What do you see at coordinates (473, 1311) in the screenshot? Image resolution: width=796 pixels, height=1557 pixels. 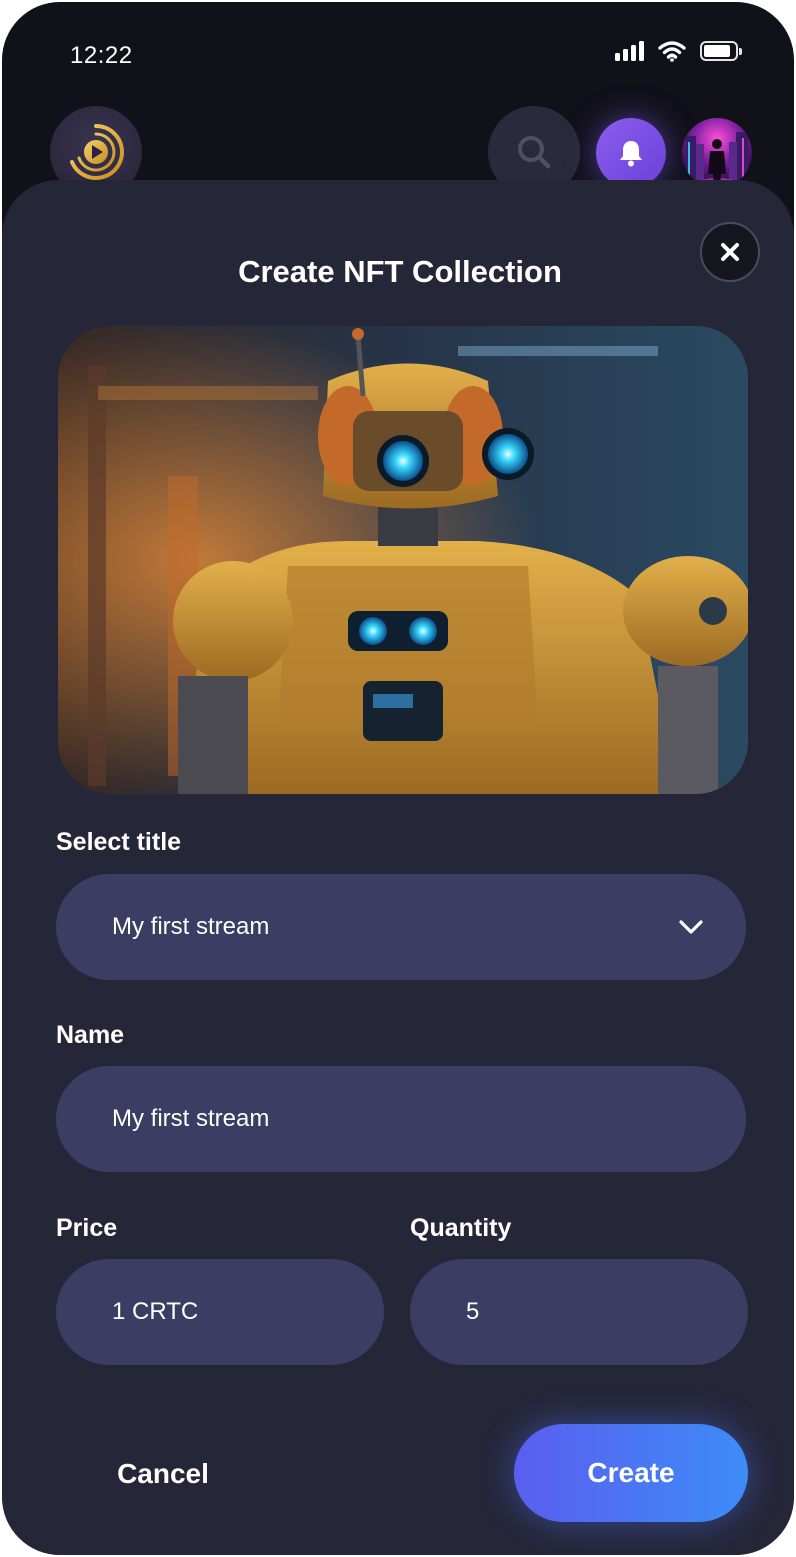 I see `quantity-value: 5` at bounding box center [473, 1311].